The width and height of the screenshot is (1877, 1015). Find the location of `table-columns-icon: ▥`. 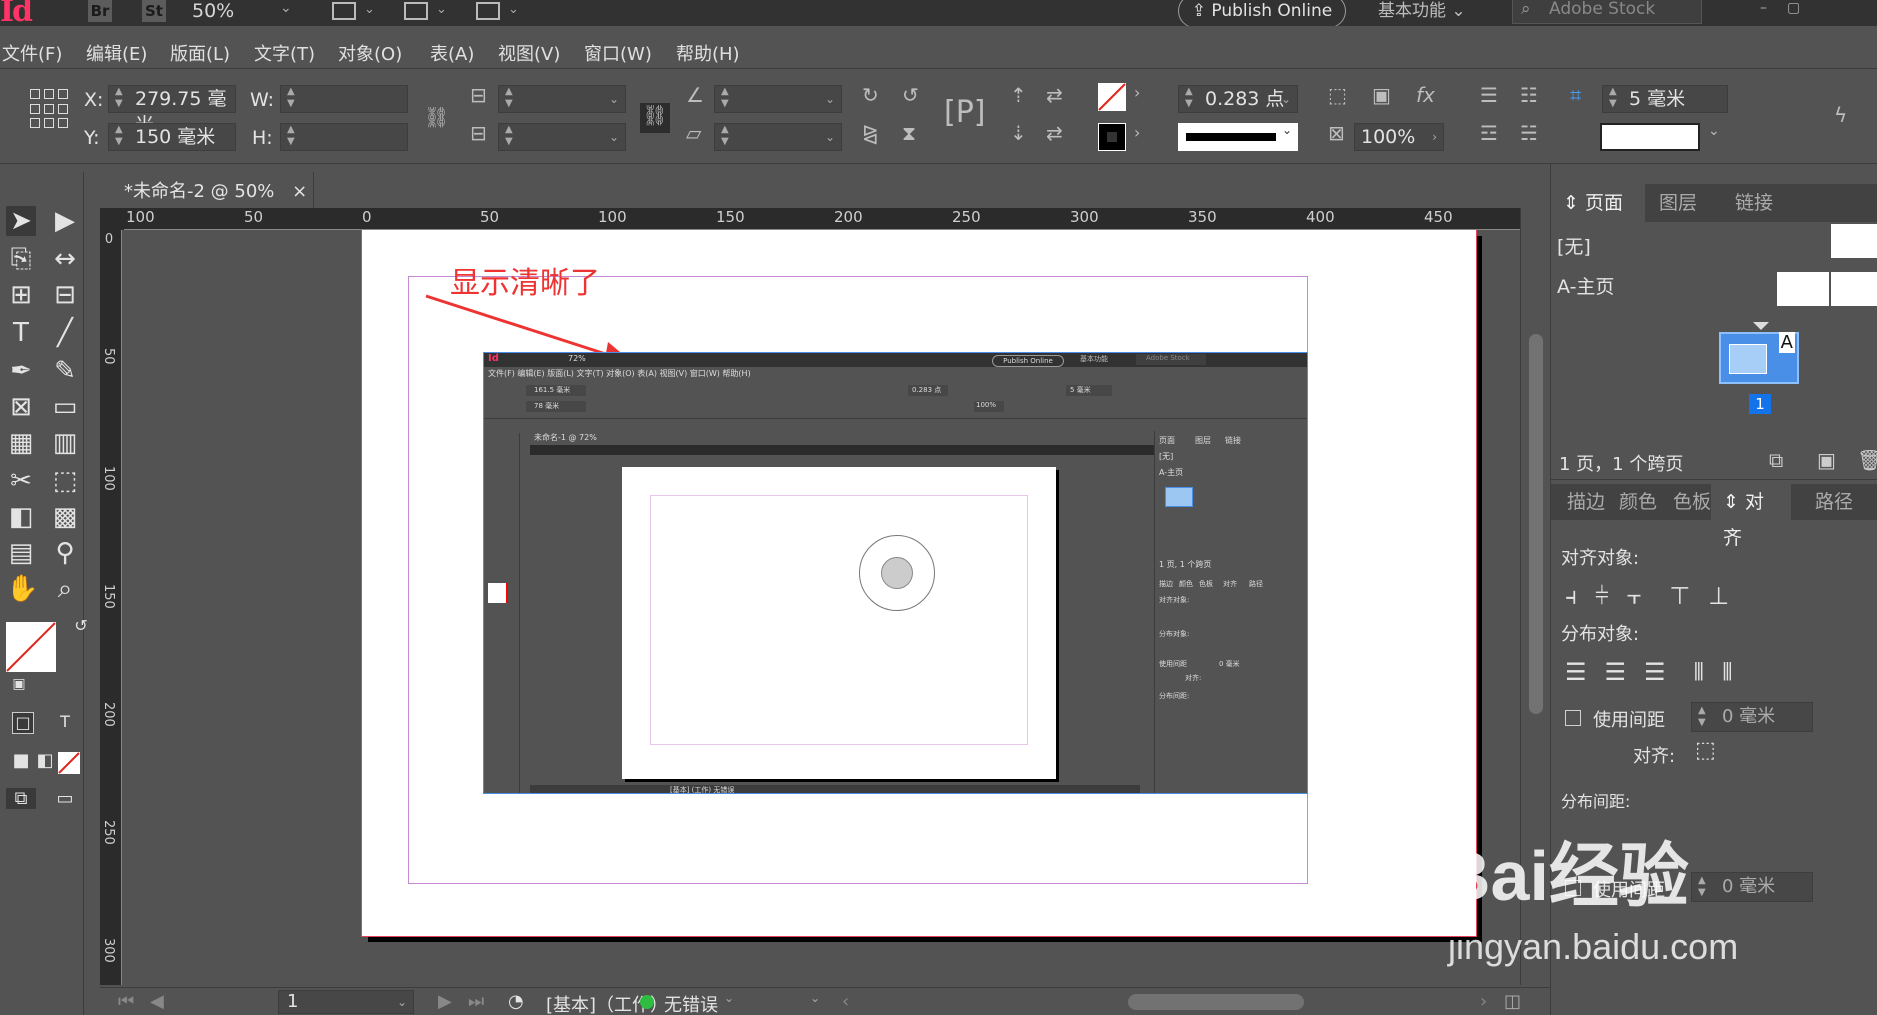

table-columns-icon: ▥ is located at coordinates (65, 443).